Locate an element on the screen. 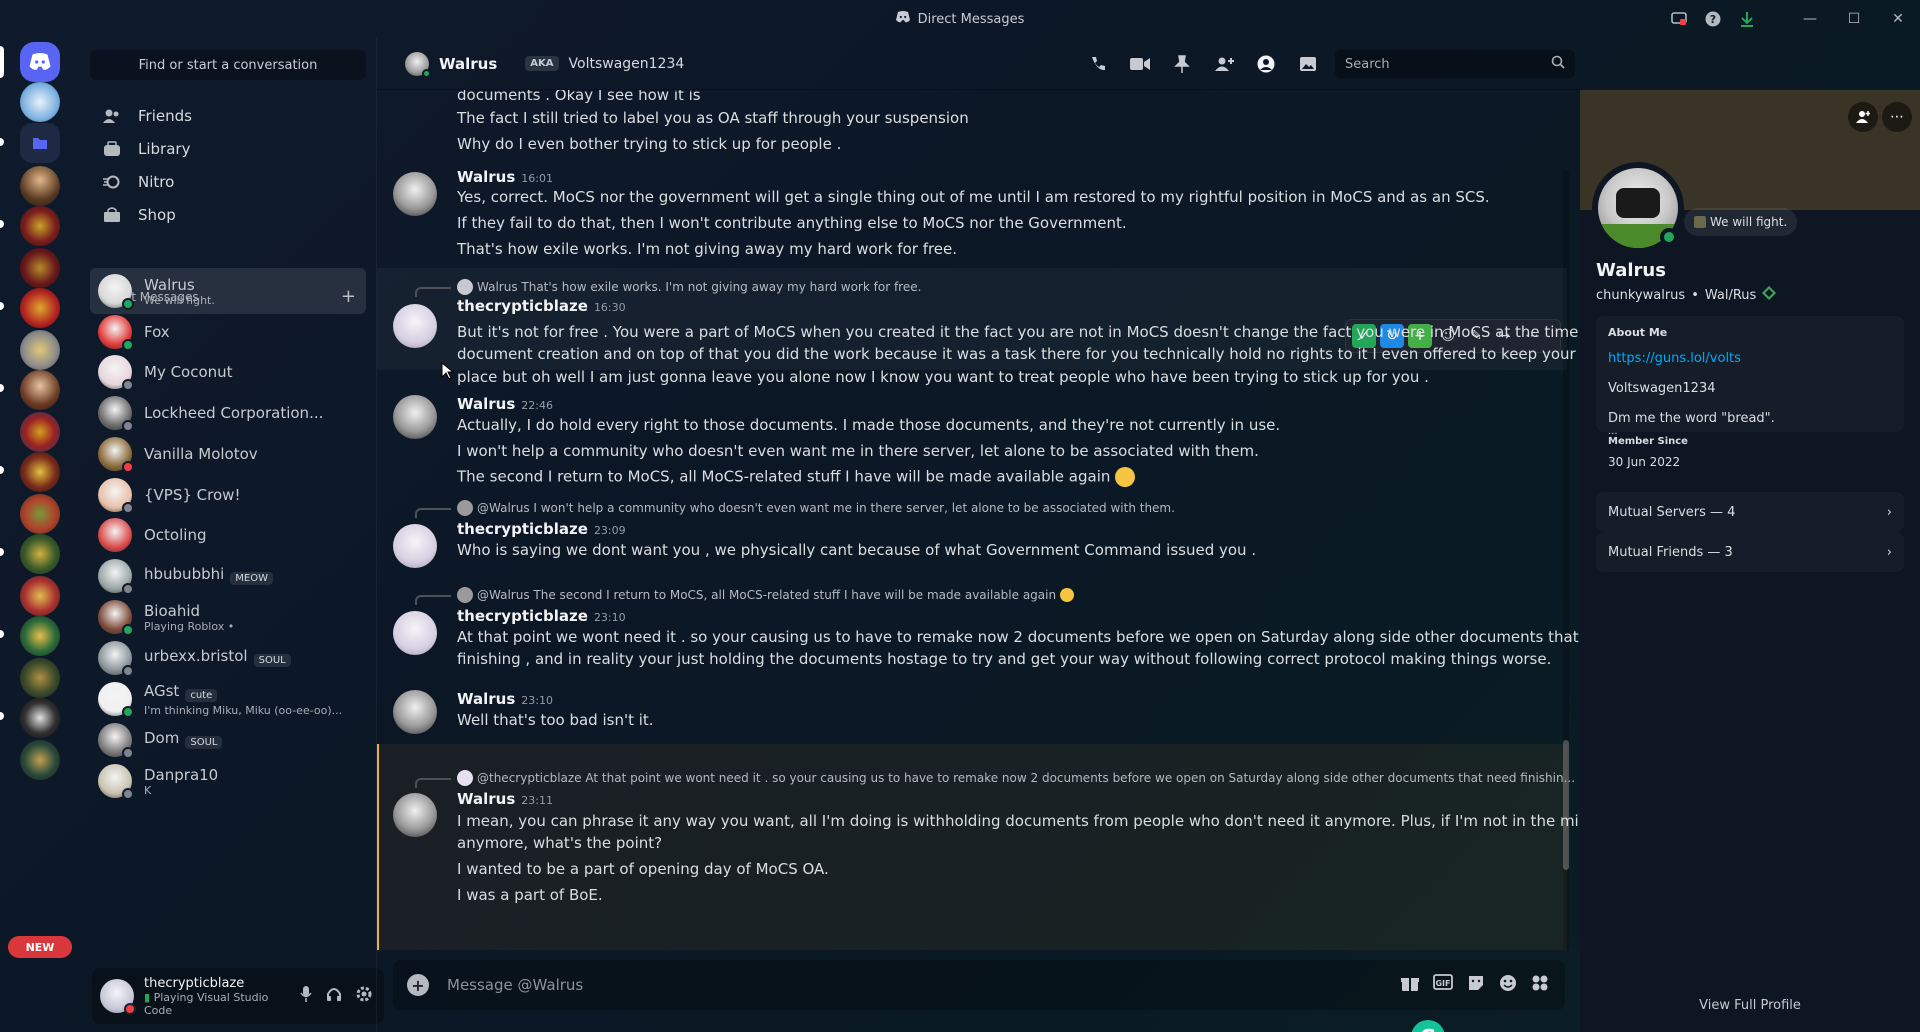 This screenshot has width=1920, height=1032. chat-user-name: Walrus is located at coordinates (468, 64).